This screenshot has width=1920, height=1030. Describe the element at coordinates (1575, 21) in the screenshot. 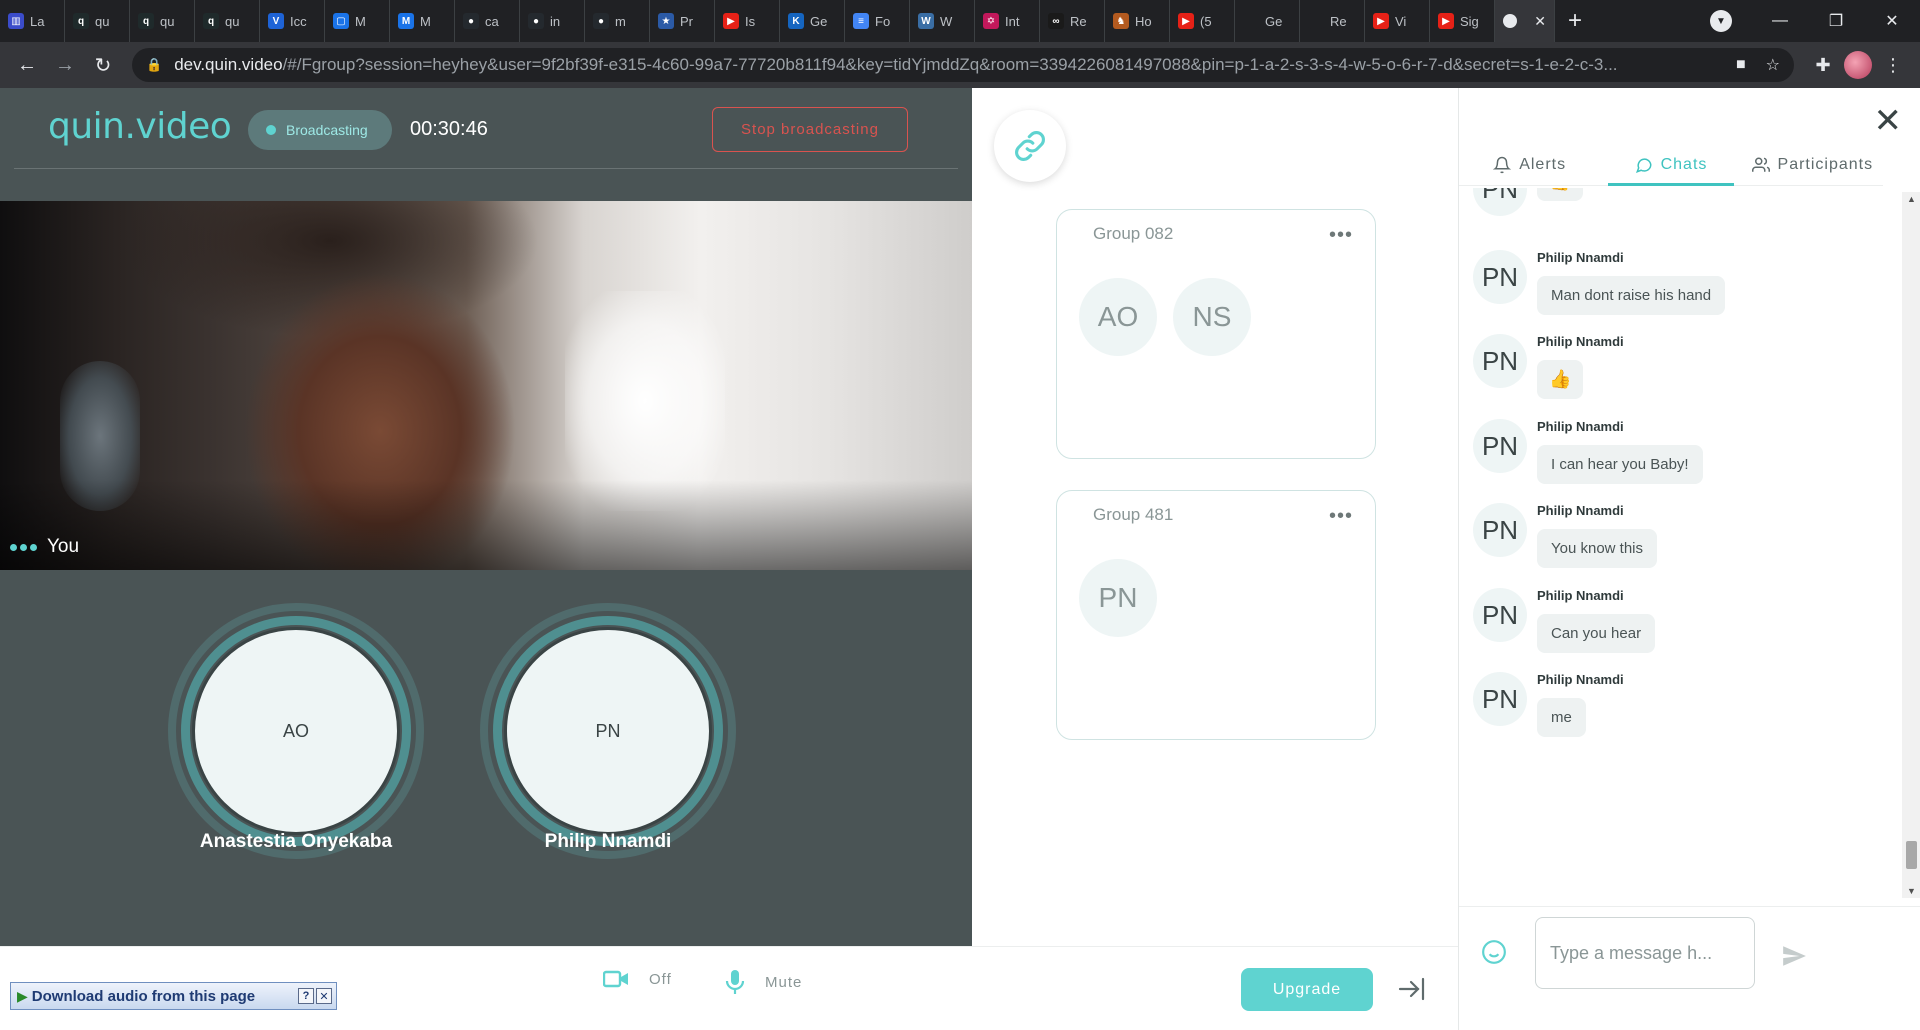

I see `new-tab-button: +` at that location.